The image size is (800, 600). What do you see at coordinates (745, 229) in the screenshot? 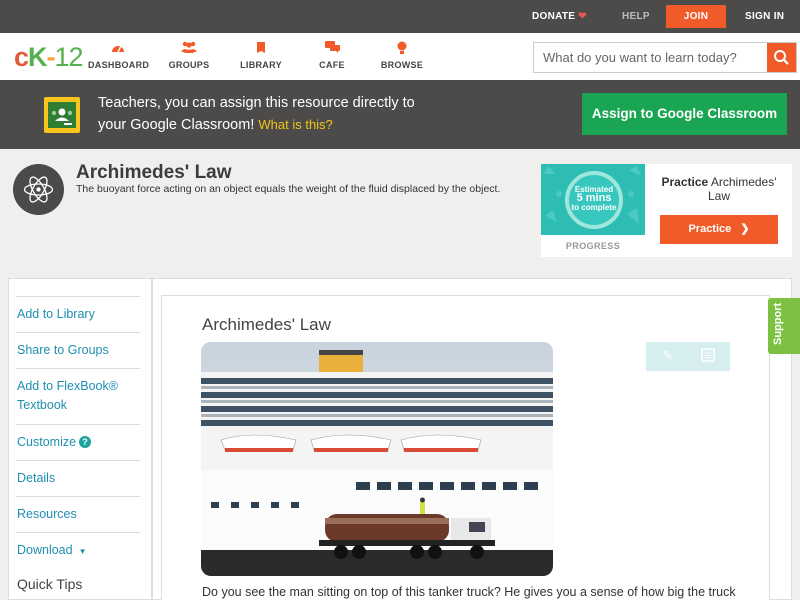
I see `chevron-right-icon: ❯` at bounding box center [745, 229].